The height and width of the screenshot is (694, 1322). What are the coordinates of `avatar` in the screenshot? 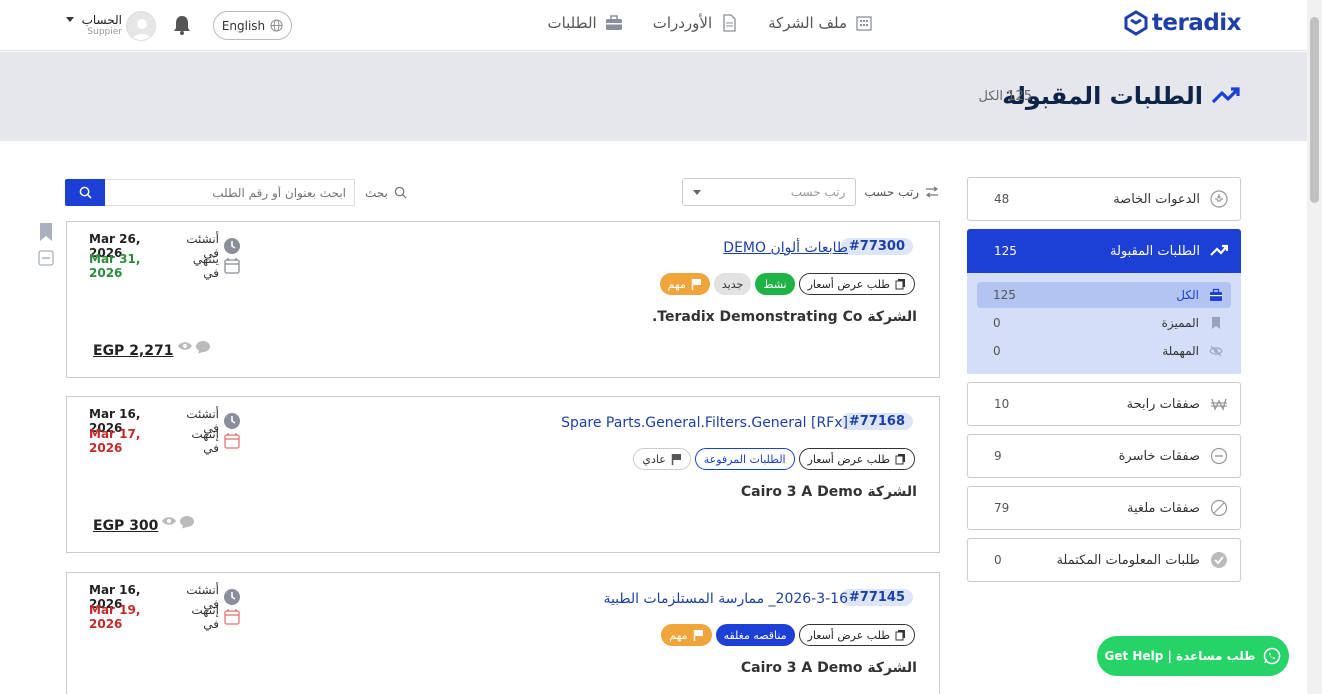 It's located at (141, 26).